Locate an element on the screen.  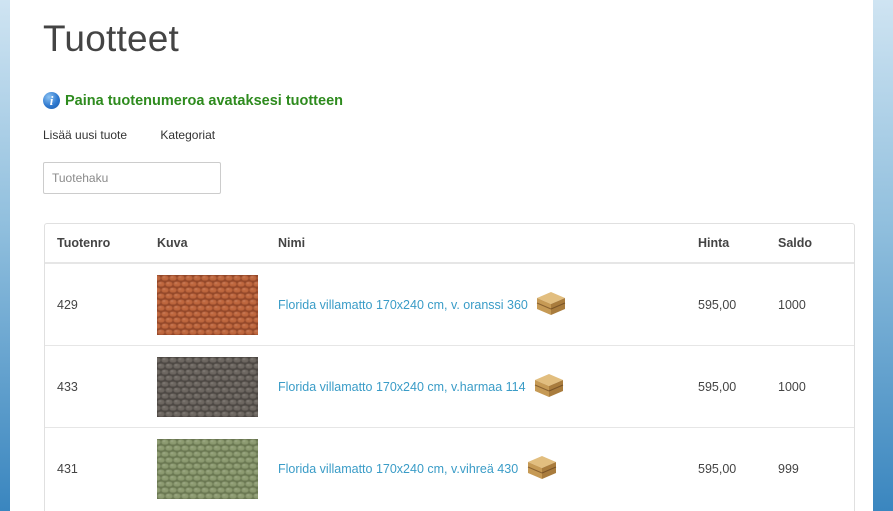
product-stock: 999 is located at coordinates (810, 468).